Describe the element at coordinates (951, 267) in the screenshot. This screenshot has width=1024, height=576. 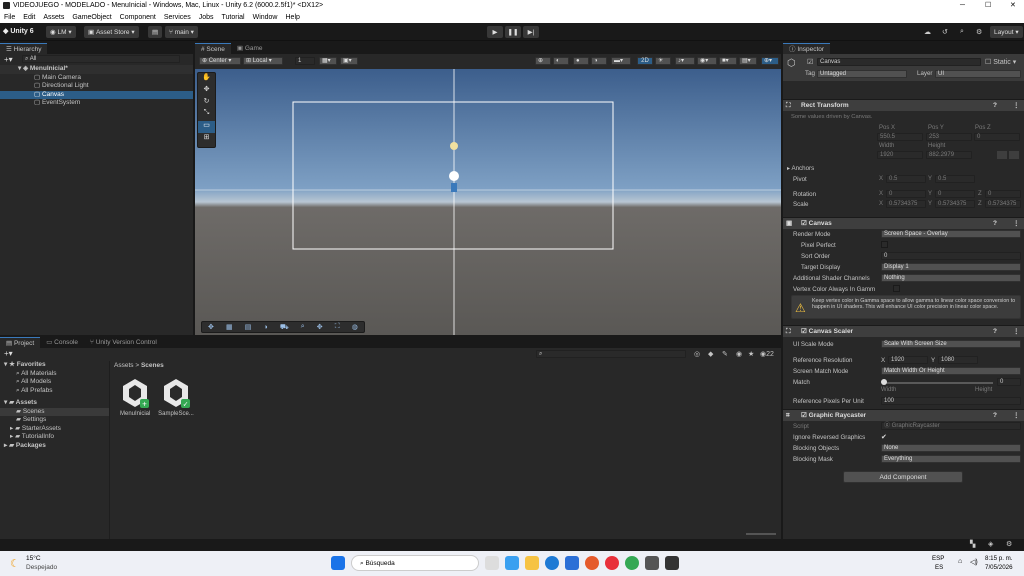
I see `target-display-dropdown: Display 1` at that location.